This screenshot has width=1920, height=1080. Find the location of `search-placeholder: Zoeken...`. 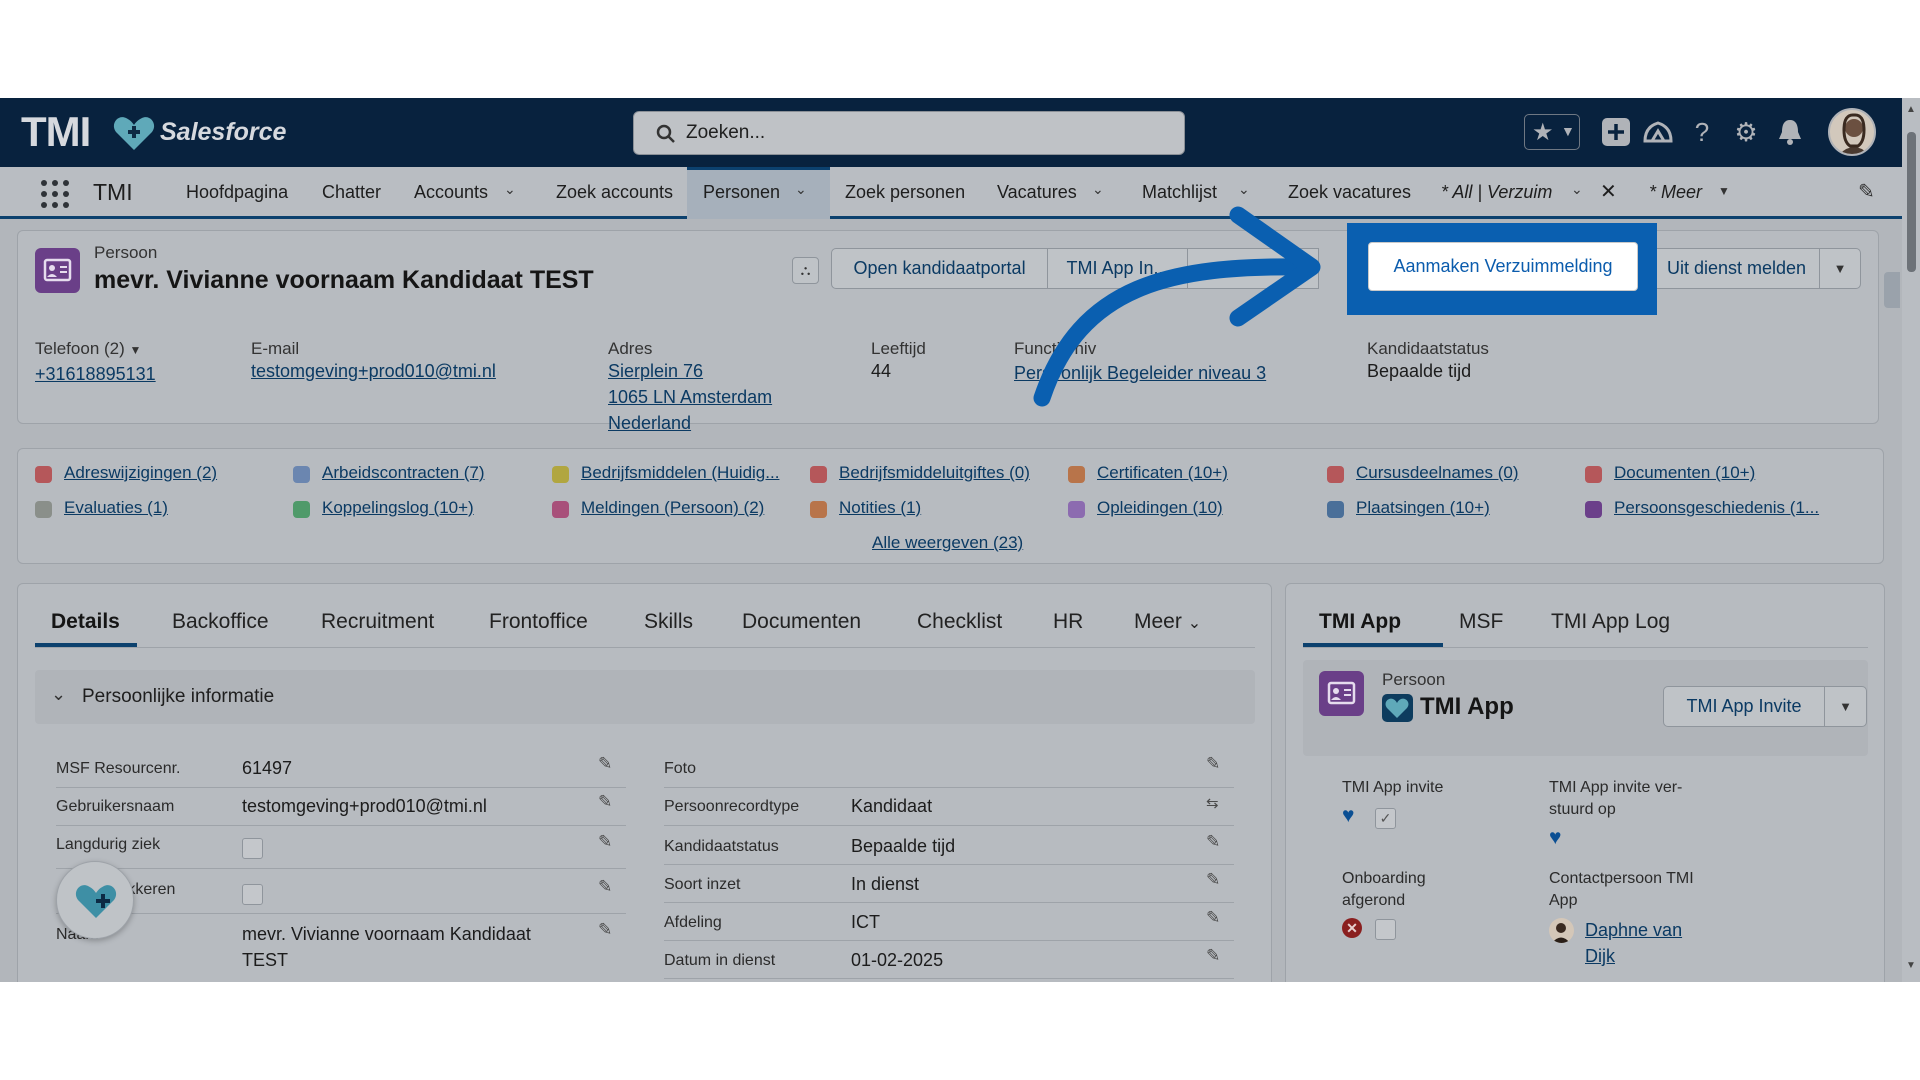

search-placeholder: Zoeken... is located at coordinates (726, 132).